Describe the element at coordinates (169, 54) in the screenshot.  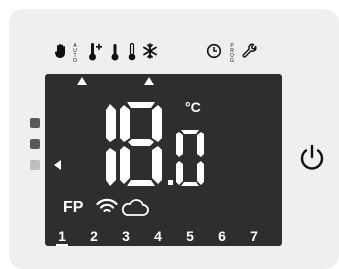
I see `mode-icon-bar: A U T O P R O G` at that location.